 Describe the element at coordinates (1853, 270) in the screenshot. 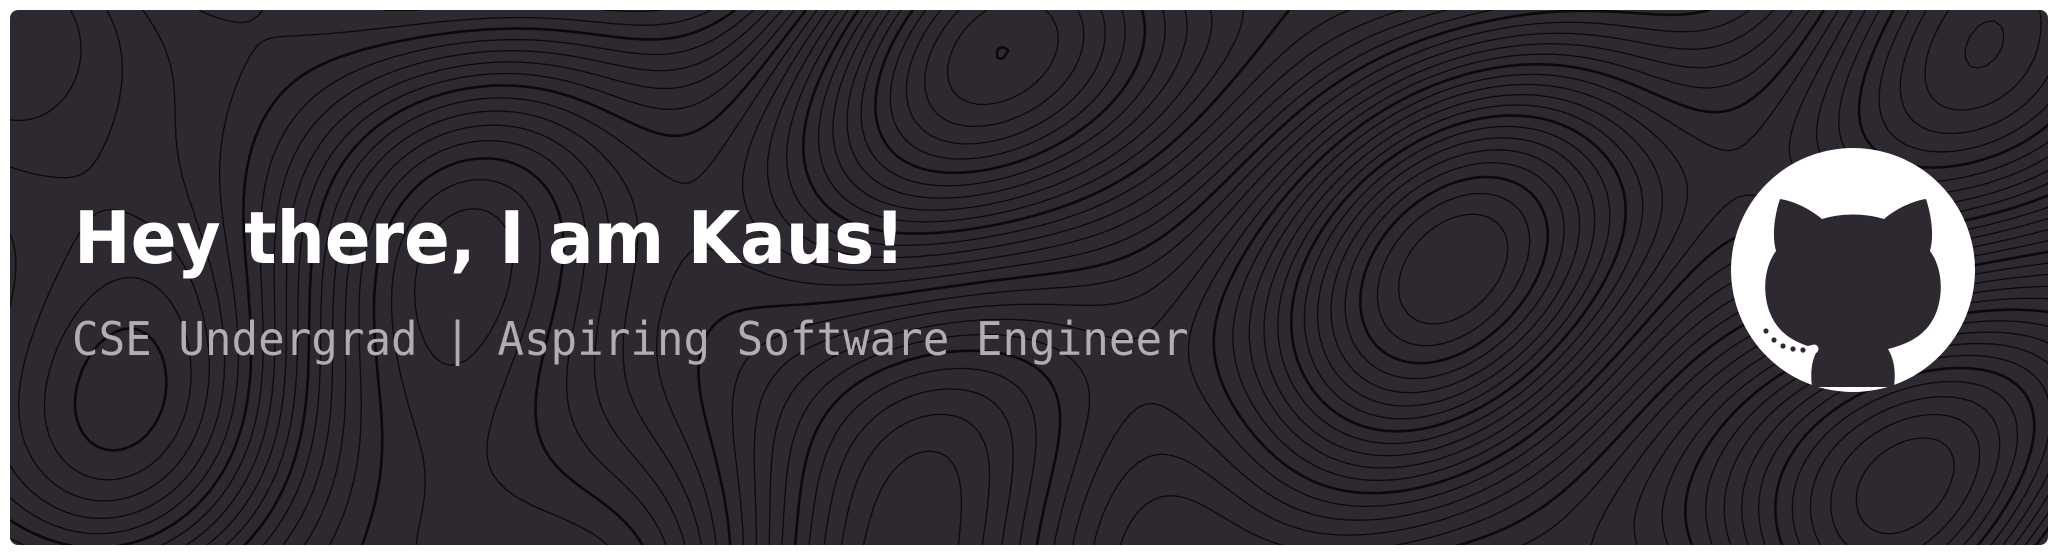

I see `github-octocat-icon` at that location.